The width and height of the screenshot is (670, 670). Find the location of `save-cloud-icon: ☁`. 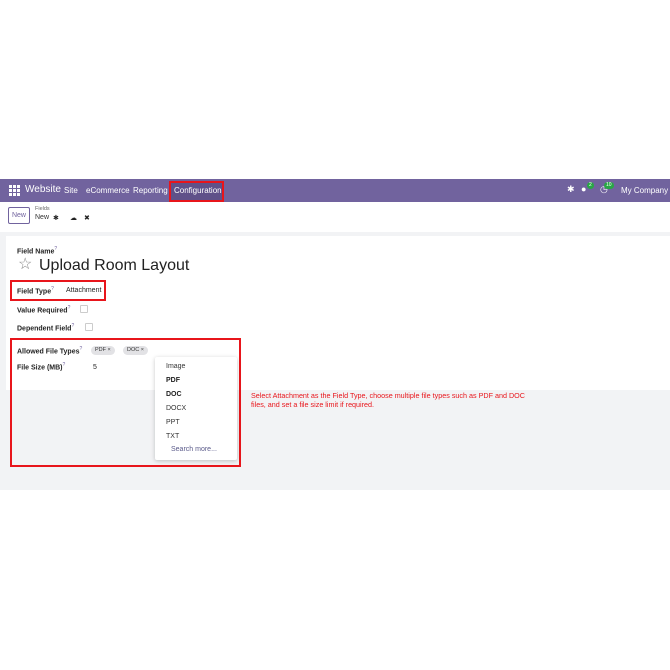

save-cloud-icon: ☁ is located at coordinates (73, 218).